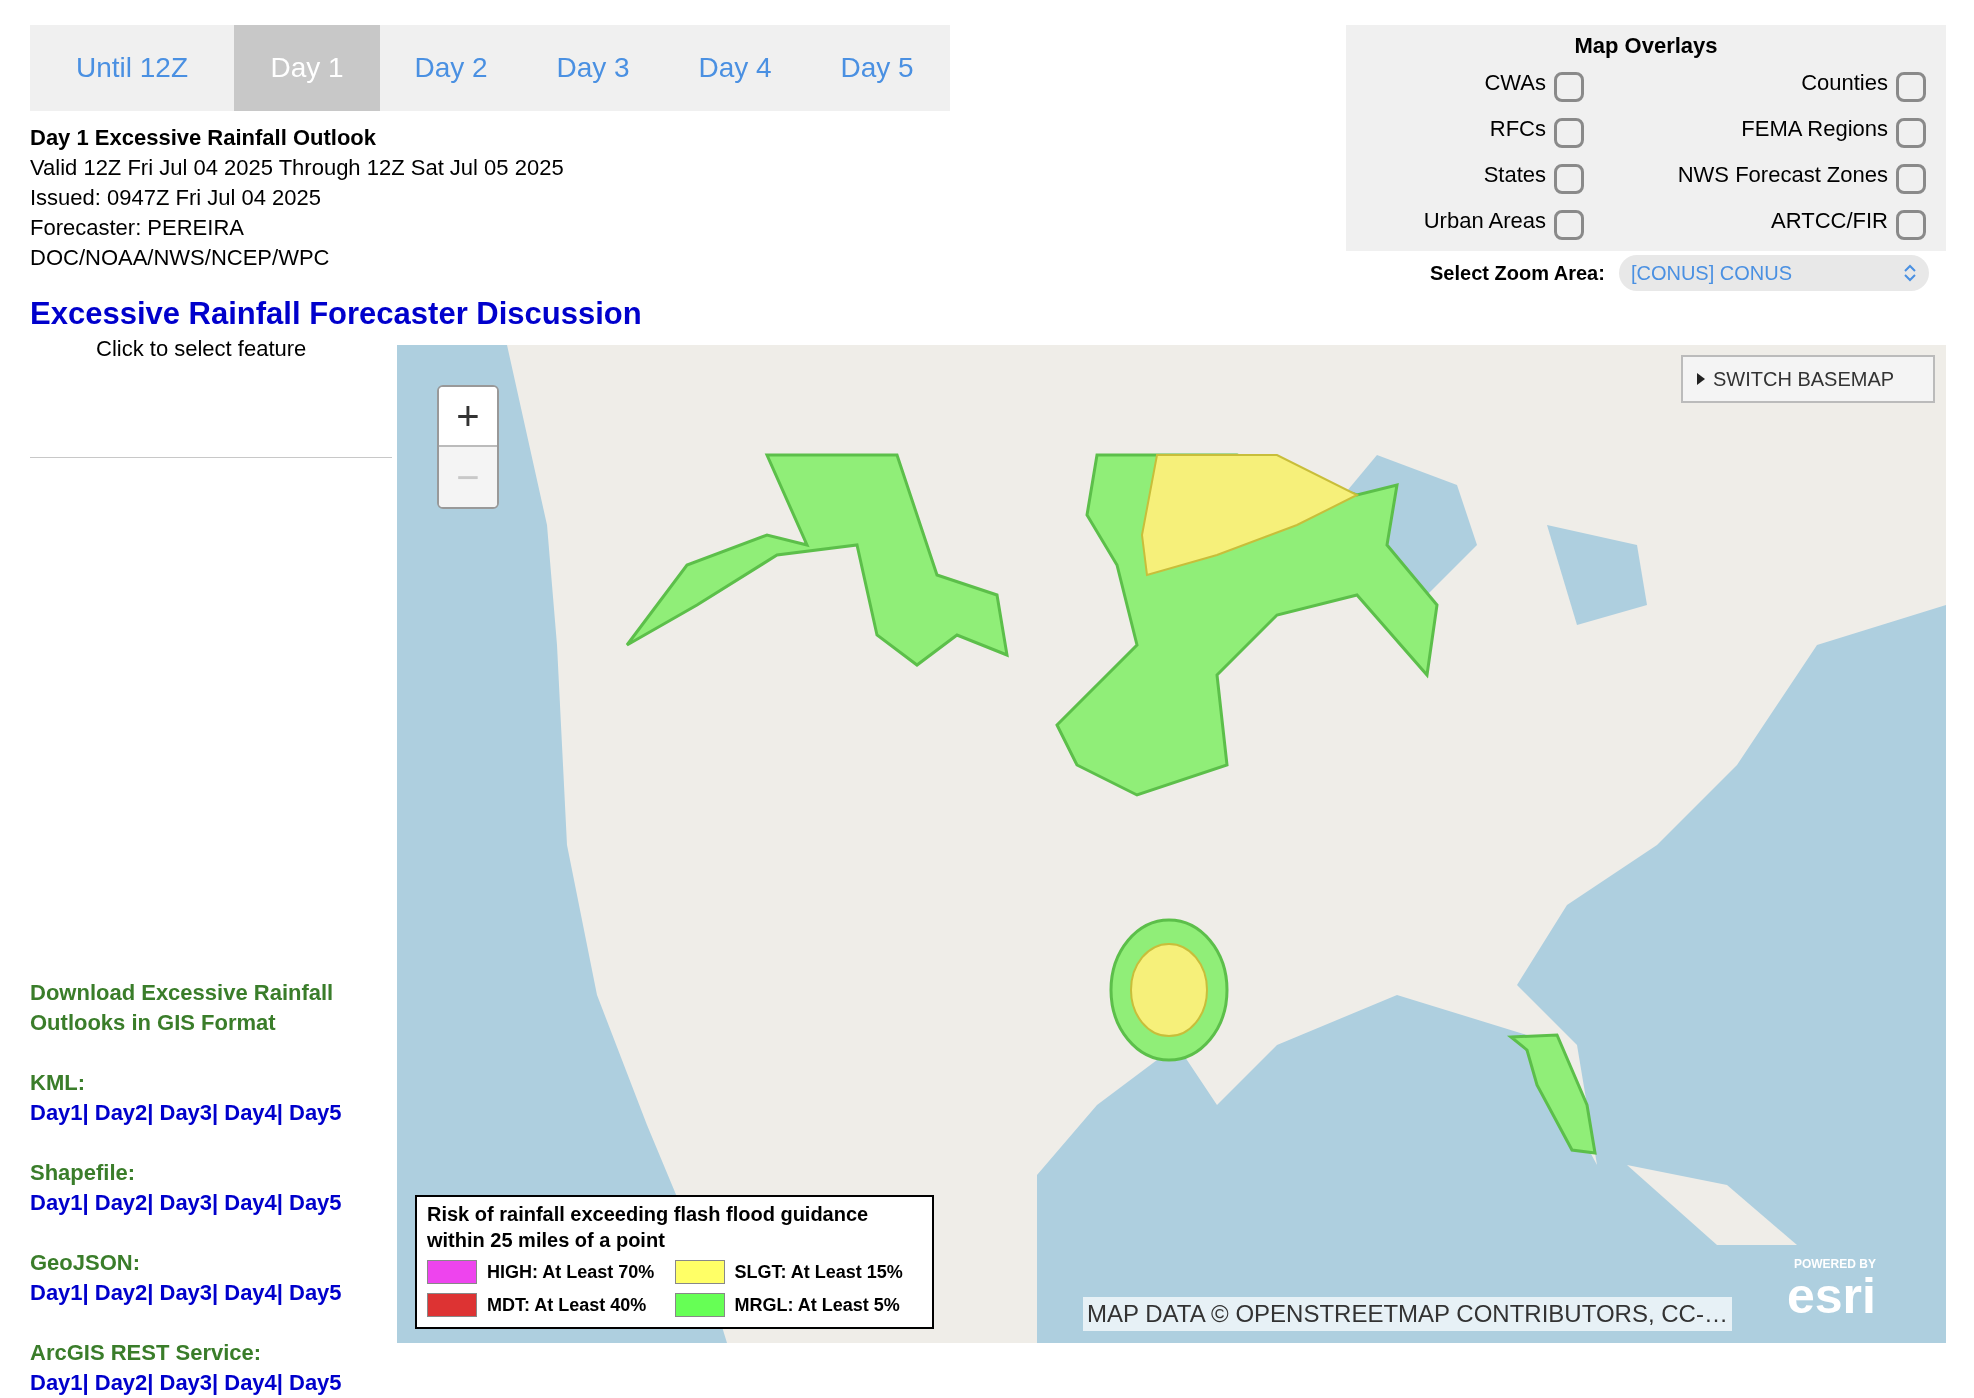 The image size is (1974, 1398). Describe the element at coordinates (1517, 129) in the screenshot. I see `overlay-label: RFCs` at that location.